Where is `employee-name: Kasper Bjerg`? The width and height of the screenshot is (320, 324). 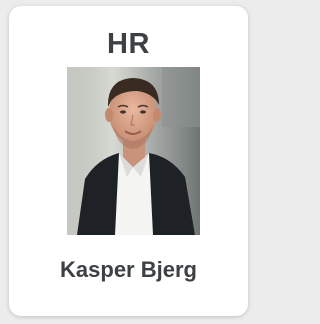 employee-name: Kasper Bjerg is located at coordinates (128, 269).